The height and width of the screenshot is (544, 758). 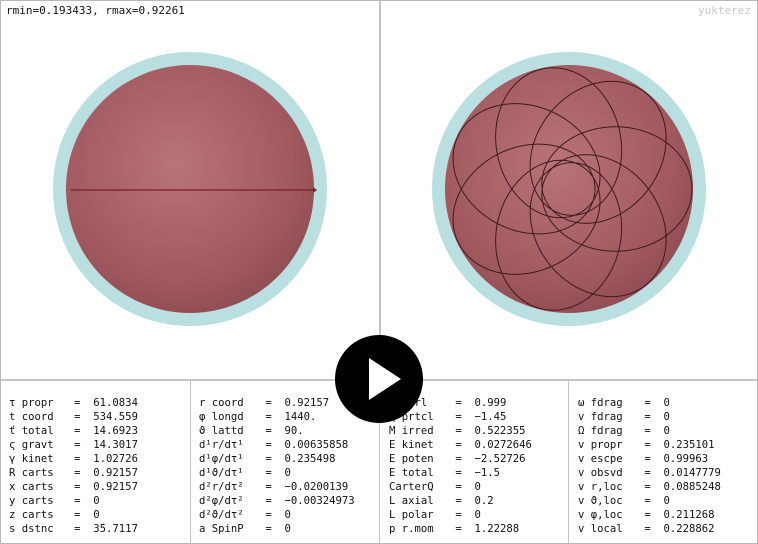 I want to click on readout-value: 0.99963, so click(x=686, y=459).